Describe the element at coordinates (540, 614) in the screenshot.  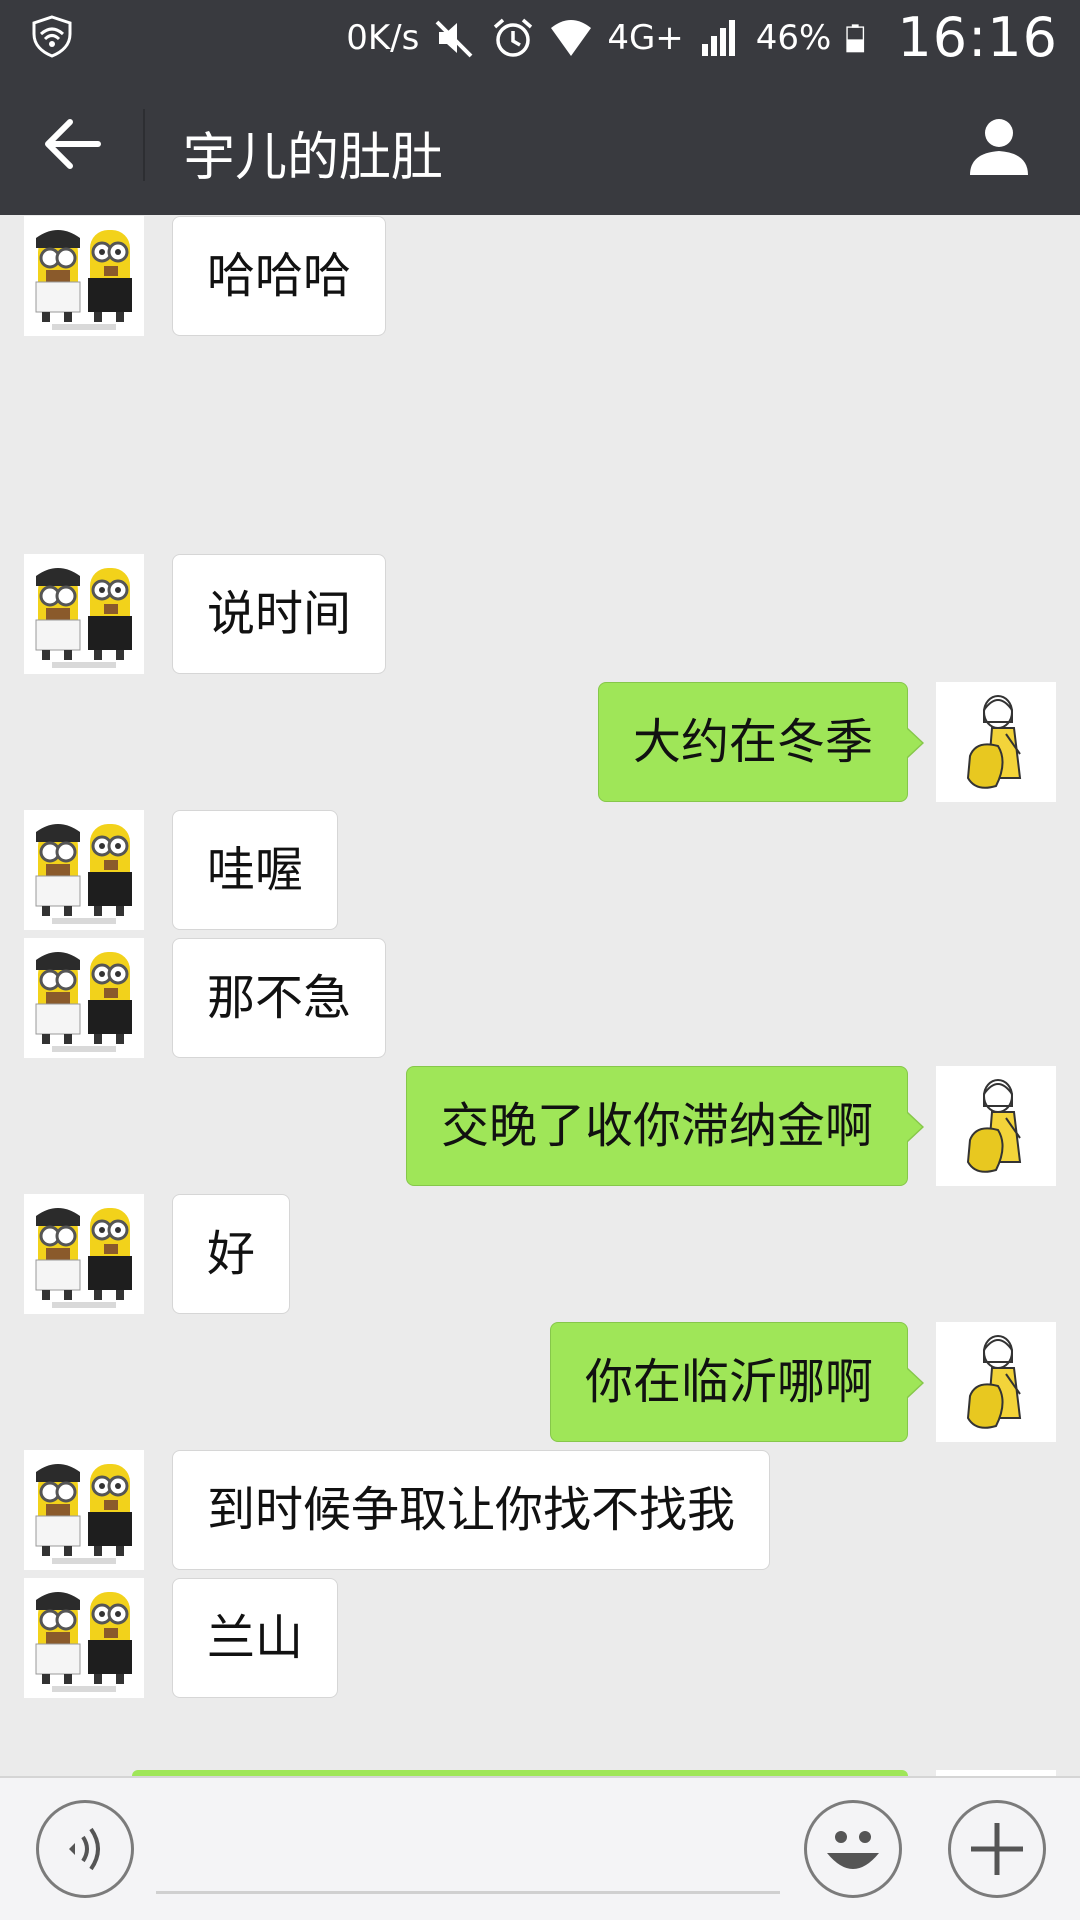
I see `message-row: 说时间` at that location.